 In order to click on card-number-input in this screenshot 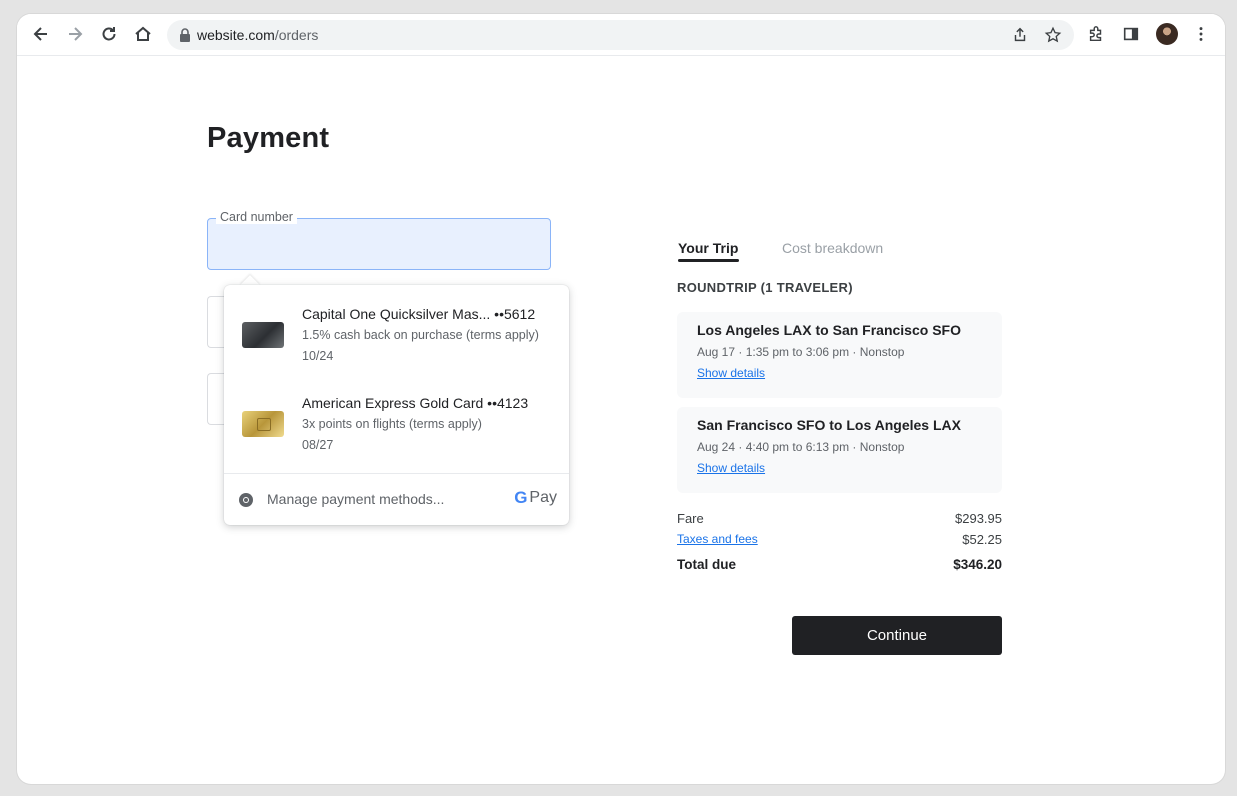, I will do `click(379, 244)`.